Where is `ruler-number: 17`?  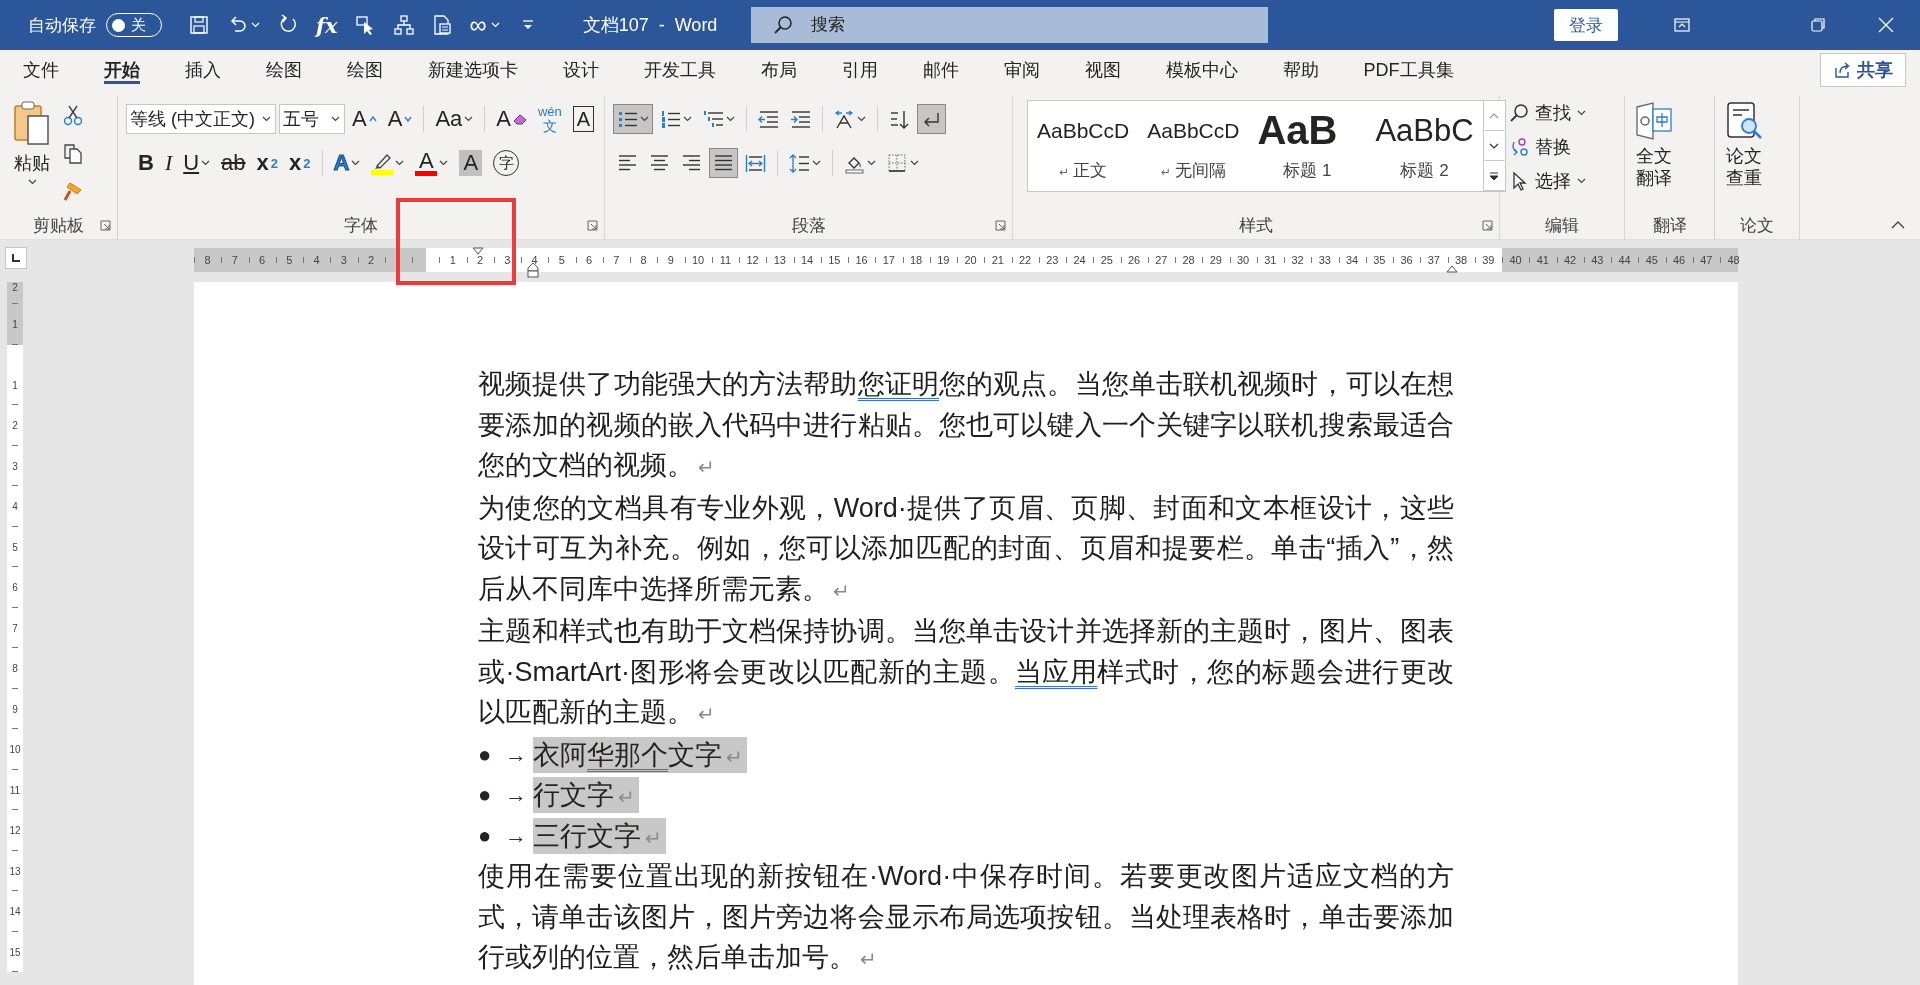 ruler-number: 17 is located at coordinates (889, 260).